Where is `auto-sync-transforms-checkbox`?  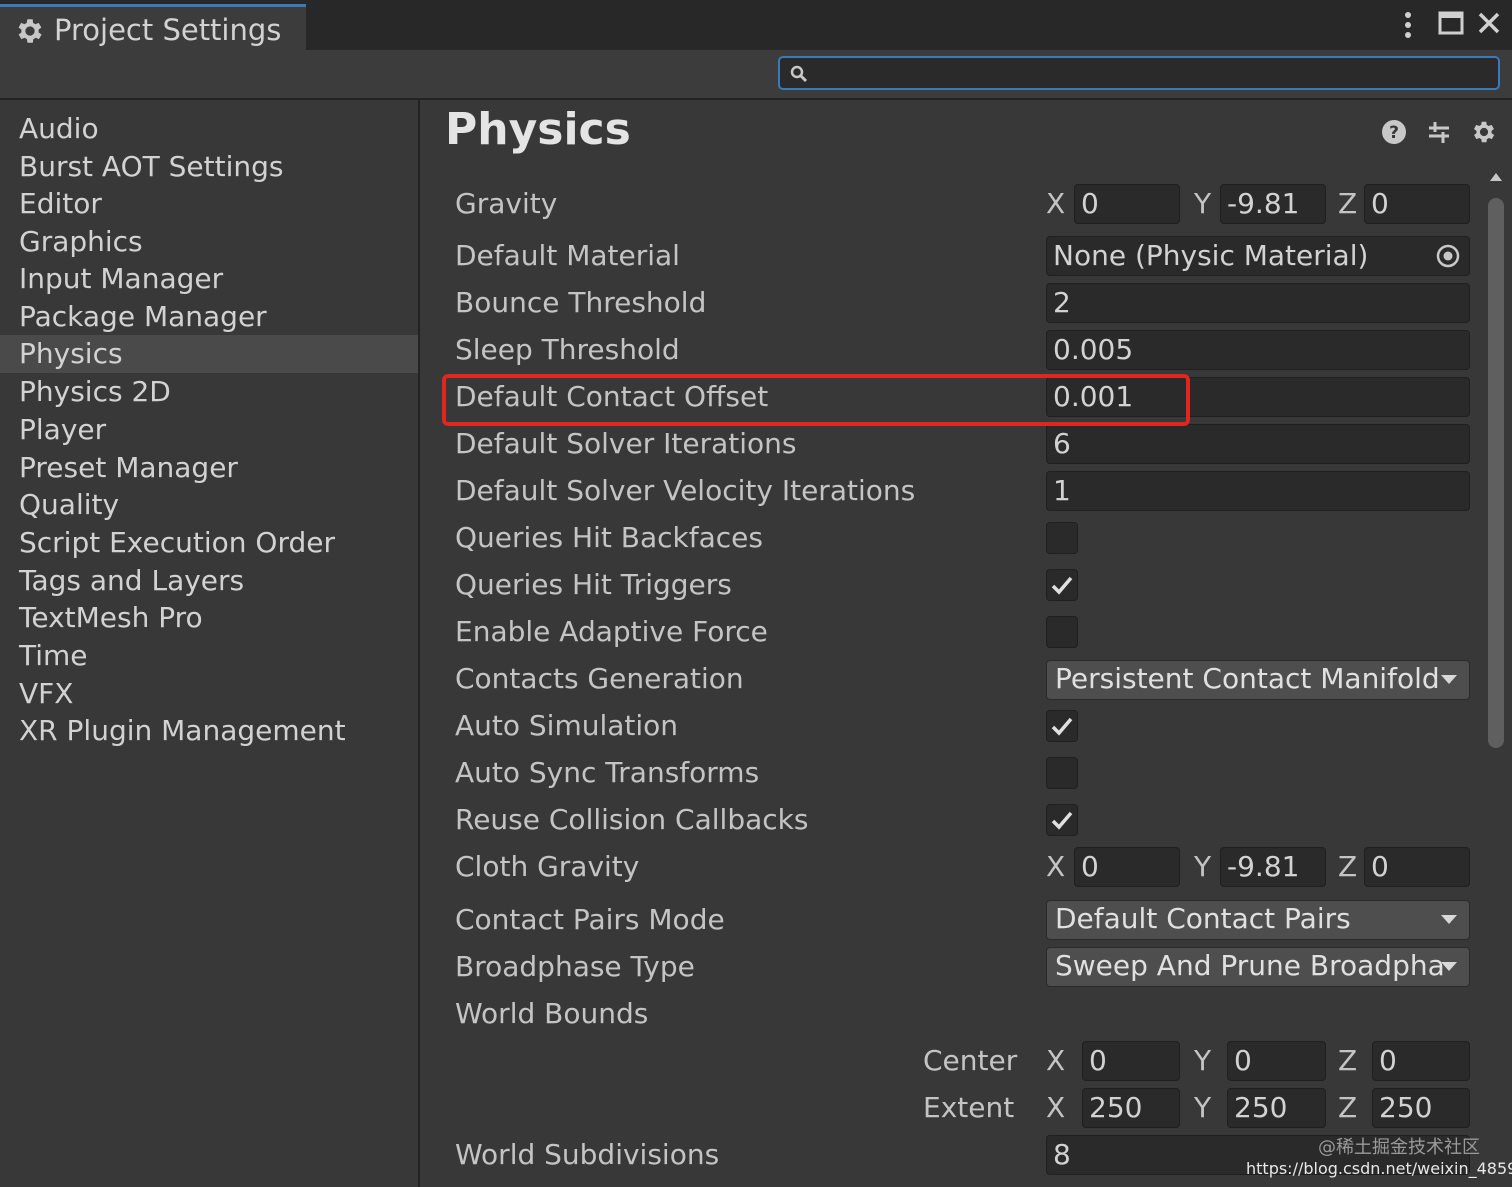 auto-sync-transforms-checkbox is located at coordinates (1062, 773).